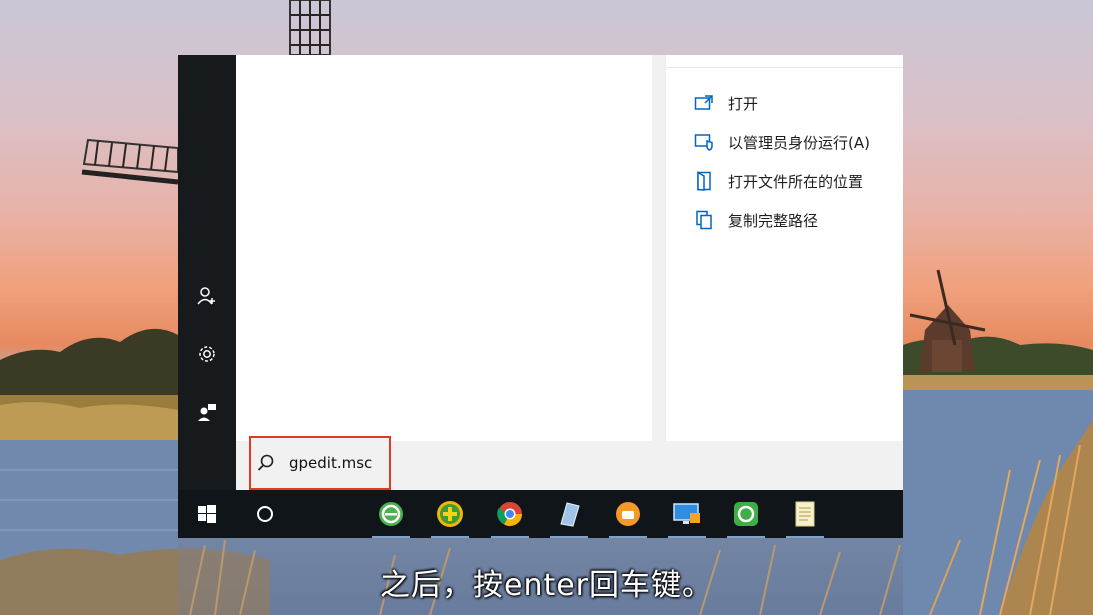 The image size is (1093, 615). Describe the element at coordinates (704, 142) in the screenshot. I see `shield-admin-icon` at that location.